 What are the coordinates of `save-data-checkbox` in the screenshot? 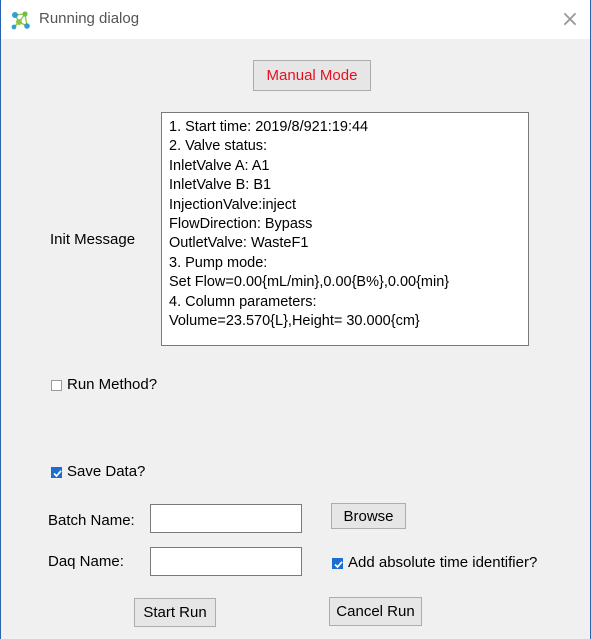 It's located at (56, 472).